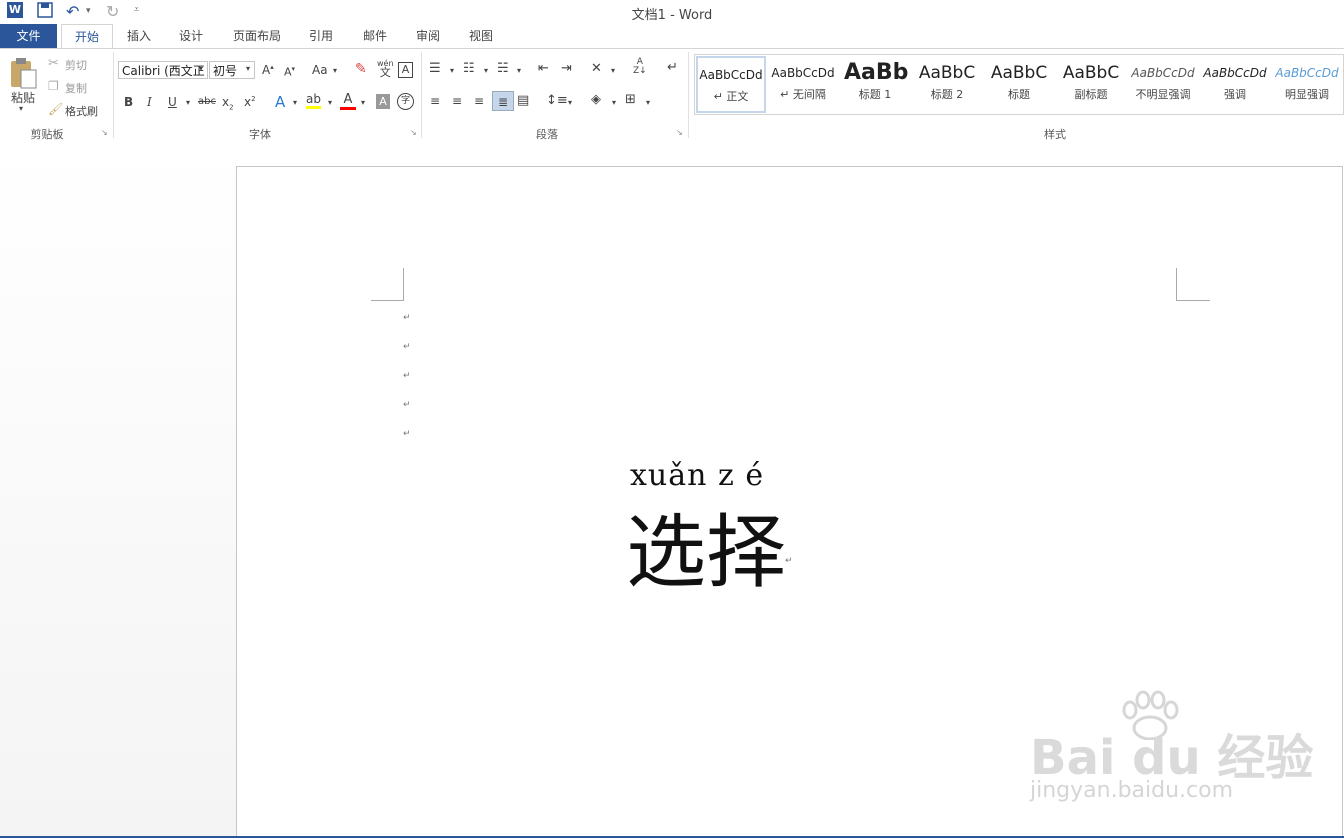  I want to click on tab-review: 审阅, so click(428, 36).